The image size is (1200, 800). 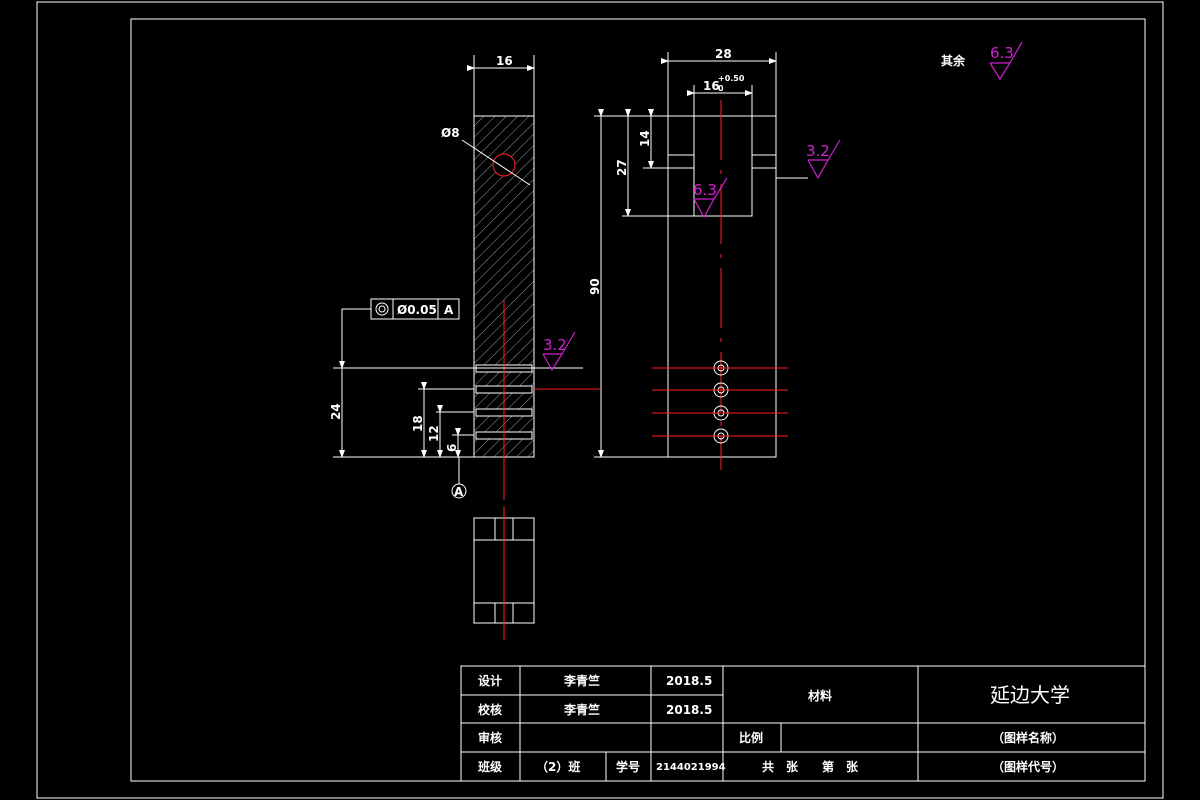 I want to click on roughness-symbol-right: 3.2, so click(x=808, y=159).